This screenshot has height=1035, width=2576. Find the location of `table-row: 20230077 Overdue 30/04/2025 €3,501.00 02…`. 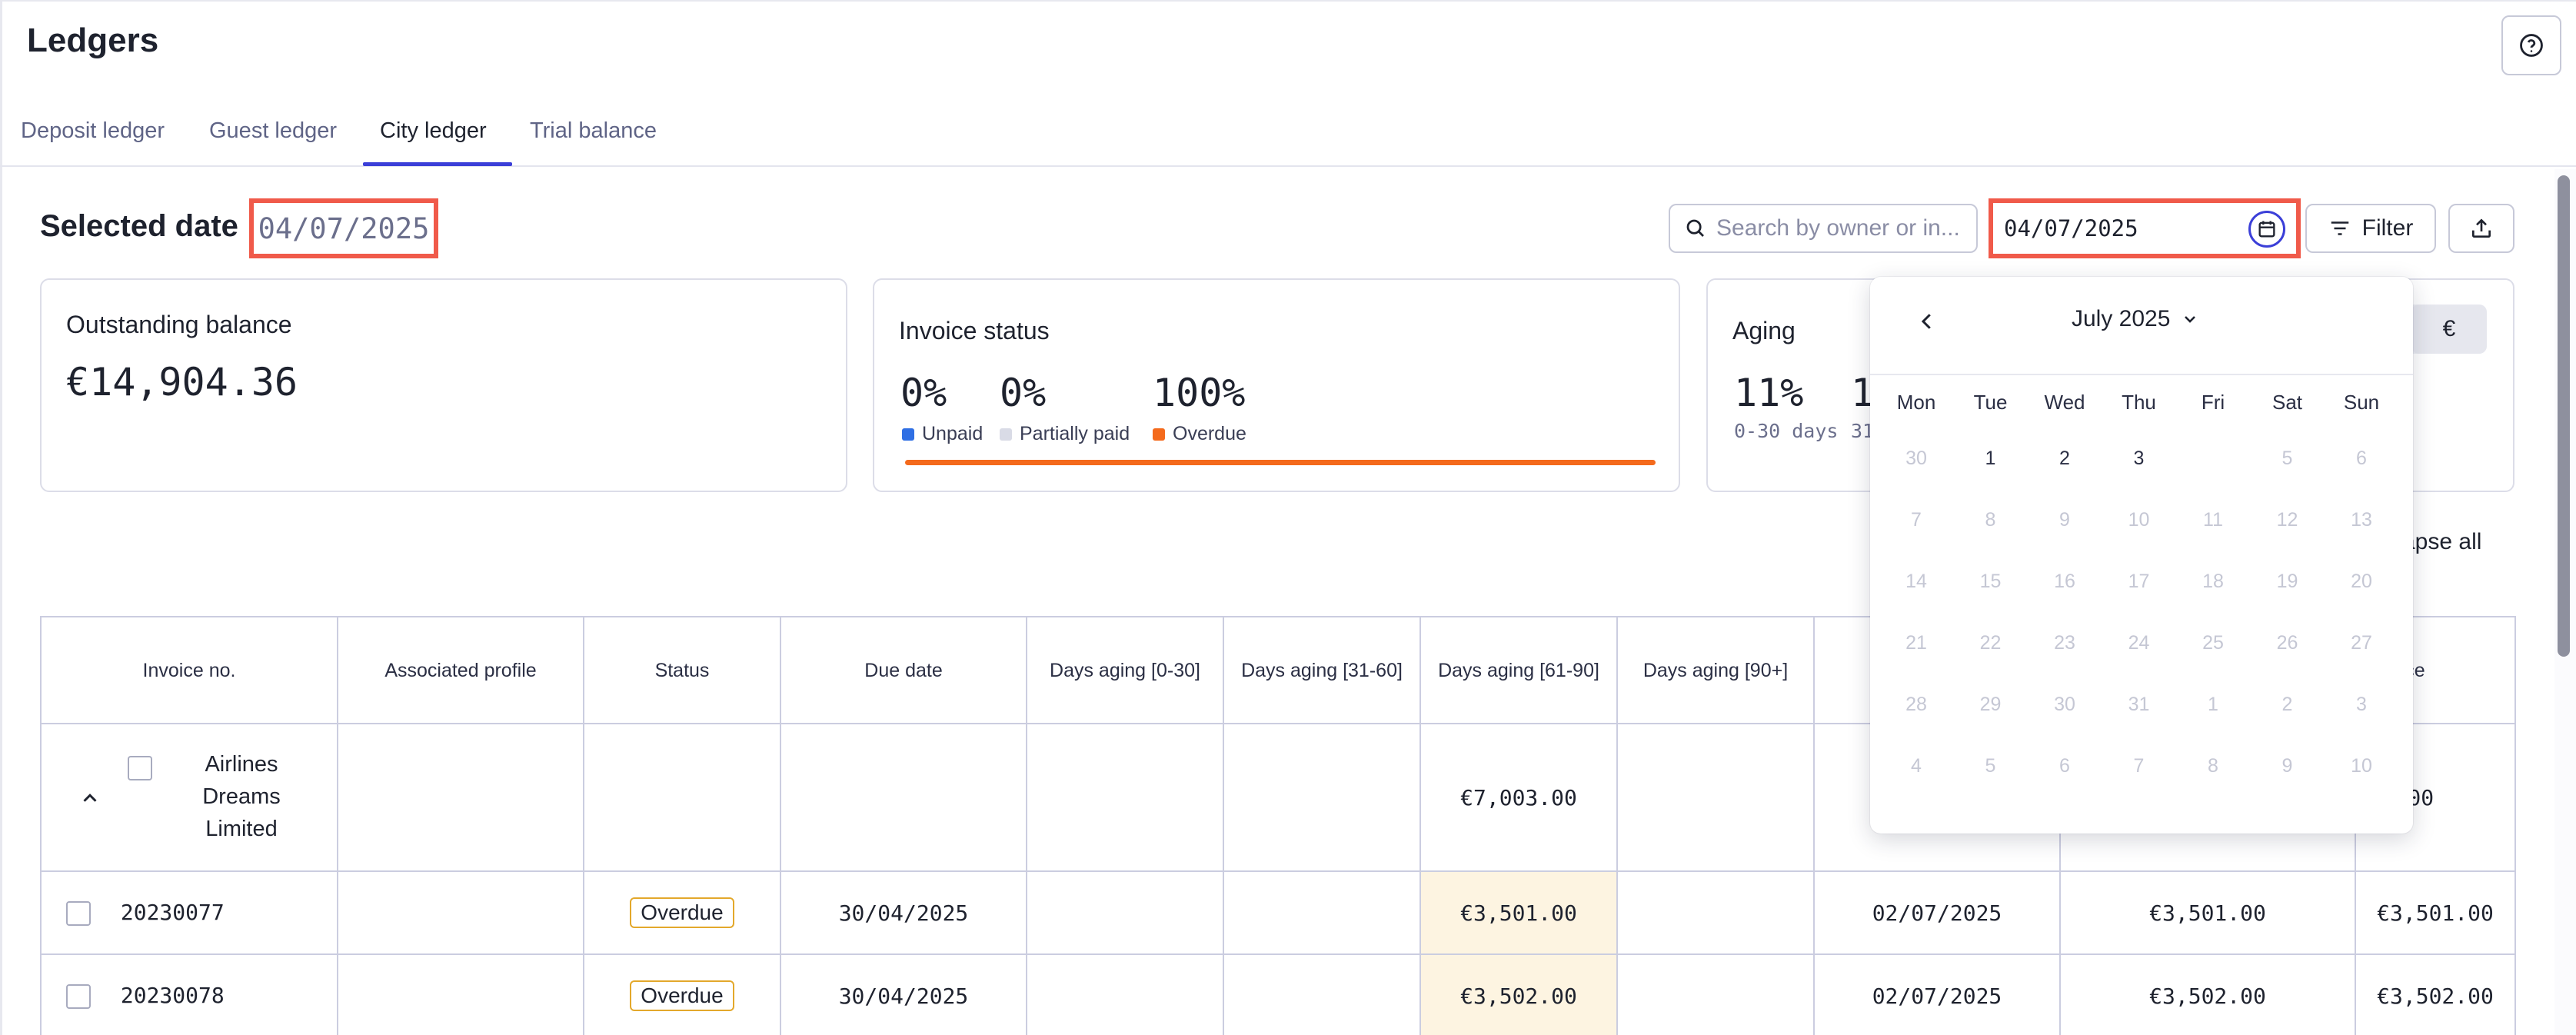

table-row: 20230077 Overdue 30/04/2025 €3,501.00 02… is located at coordinates (1278, 913).